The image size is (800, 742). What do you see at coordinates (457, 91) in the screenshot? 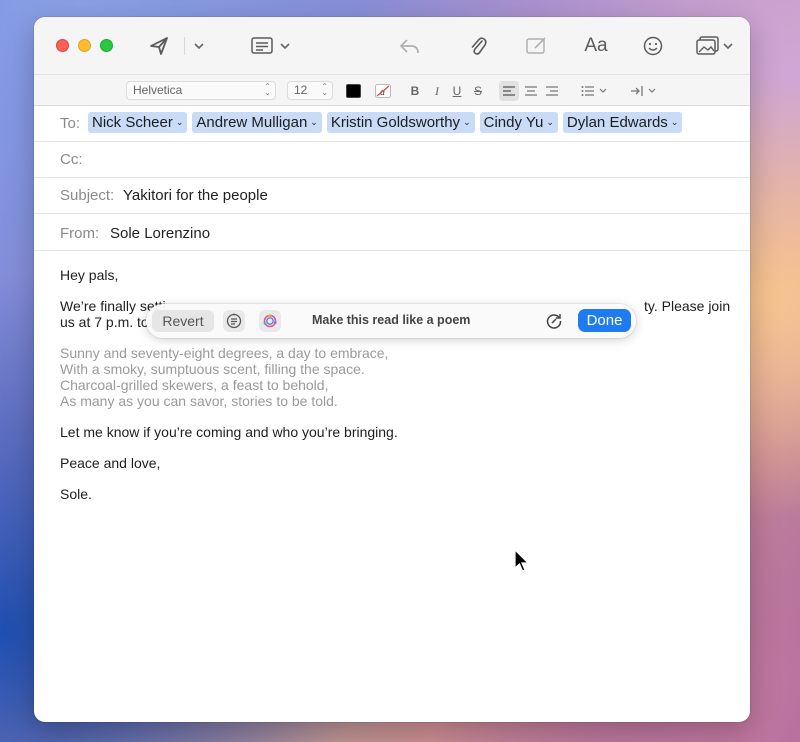
I see `underline-button: U` at bounding box center [457, 91].